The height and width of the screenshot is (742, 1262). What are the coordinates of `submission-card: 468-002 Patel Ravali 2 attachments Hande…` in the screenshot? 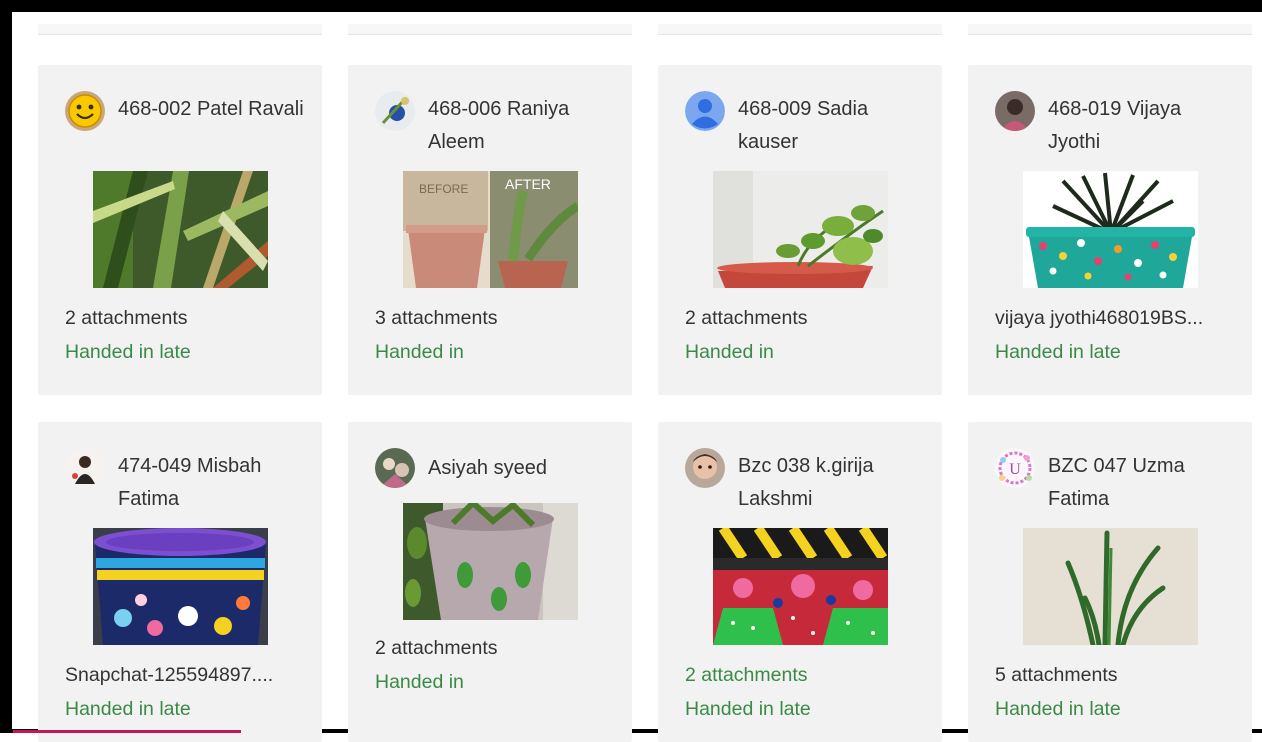 It's located at (180, 230).